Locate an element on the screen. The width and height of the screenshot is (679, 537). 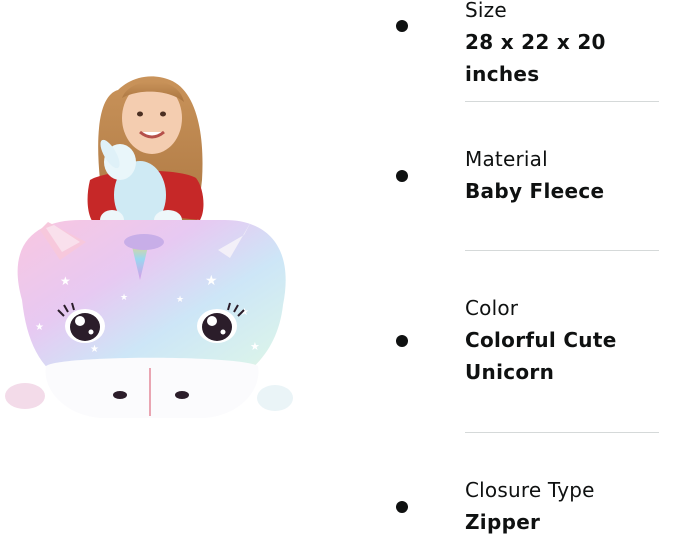
spec-text: Closure Type Zipper is located at coordinates (572, 505).